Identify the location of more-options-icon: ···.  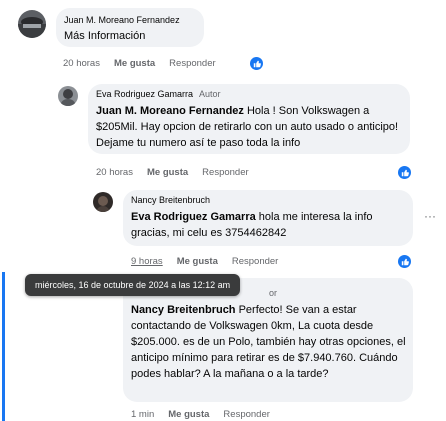
(430, 216).